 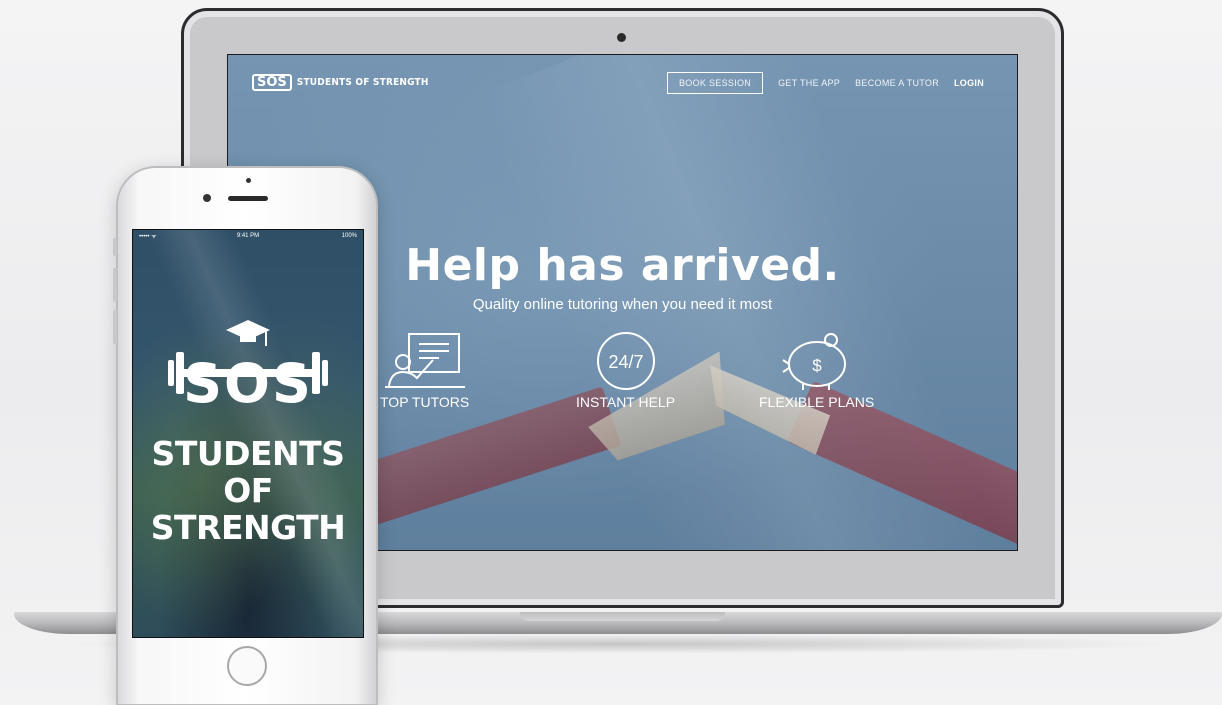 I want to click on clock-24-7-text: 24/7, so click(x=625, y=362).